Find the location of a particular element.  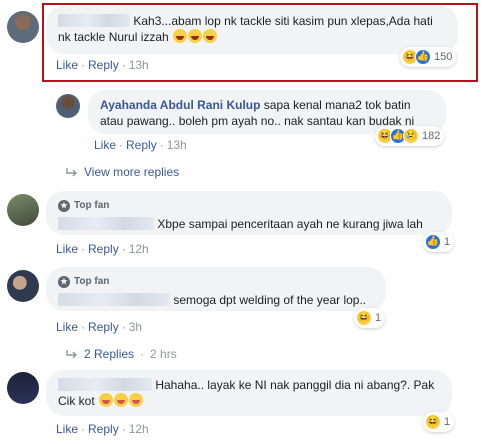

sad-icon: 😢 is located at coordinates (411, 136).